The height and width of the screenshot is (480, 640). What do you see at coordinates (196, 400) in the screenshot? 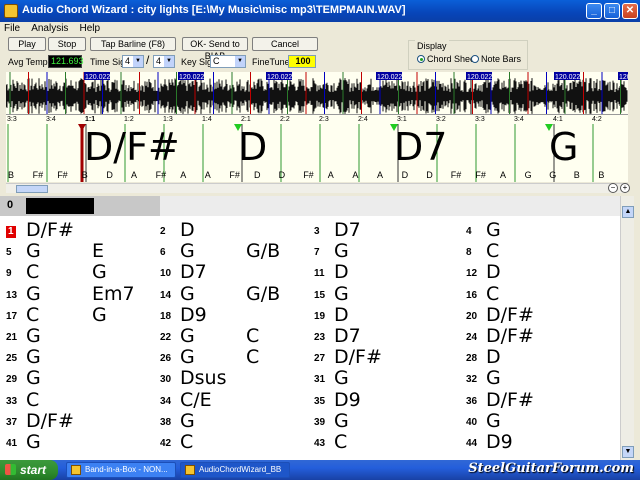
I see `chord-cell: C/E` at bounding box center [196, 400].